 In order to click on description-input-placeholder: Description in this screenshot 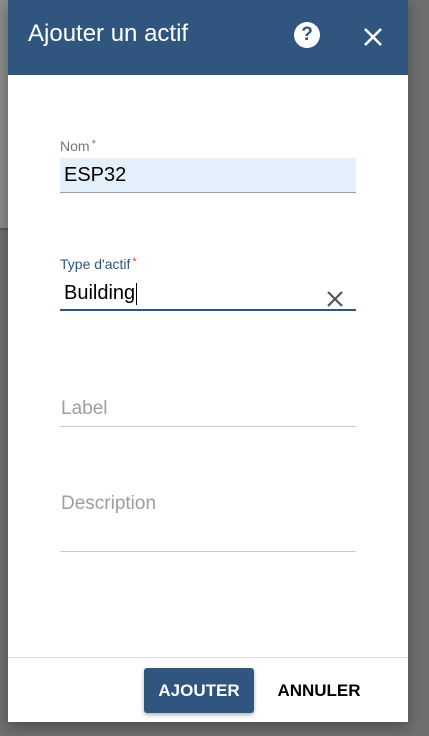, I will do `click(109, 503)`.